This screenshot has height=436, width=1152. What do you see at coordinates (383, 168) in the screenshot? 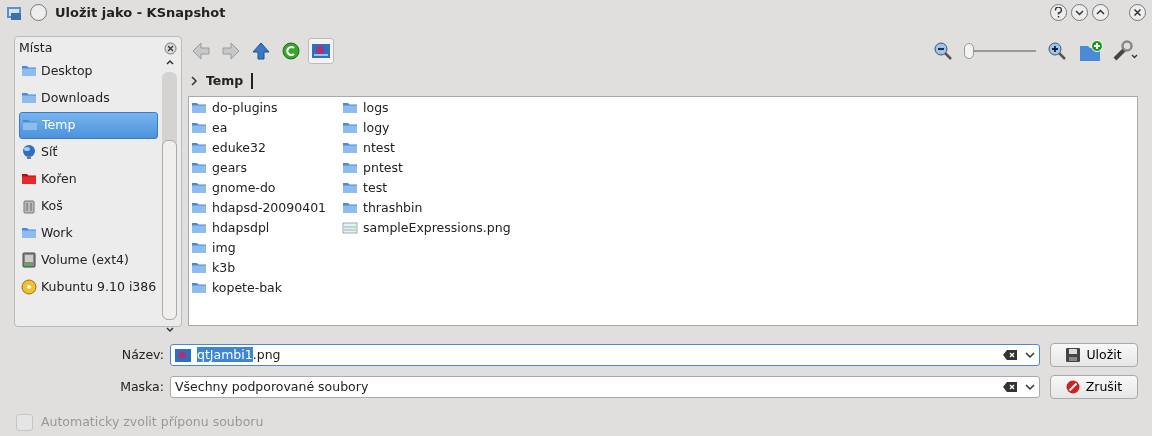
I see `file-name: pntest` at bounding box center [383, 168].